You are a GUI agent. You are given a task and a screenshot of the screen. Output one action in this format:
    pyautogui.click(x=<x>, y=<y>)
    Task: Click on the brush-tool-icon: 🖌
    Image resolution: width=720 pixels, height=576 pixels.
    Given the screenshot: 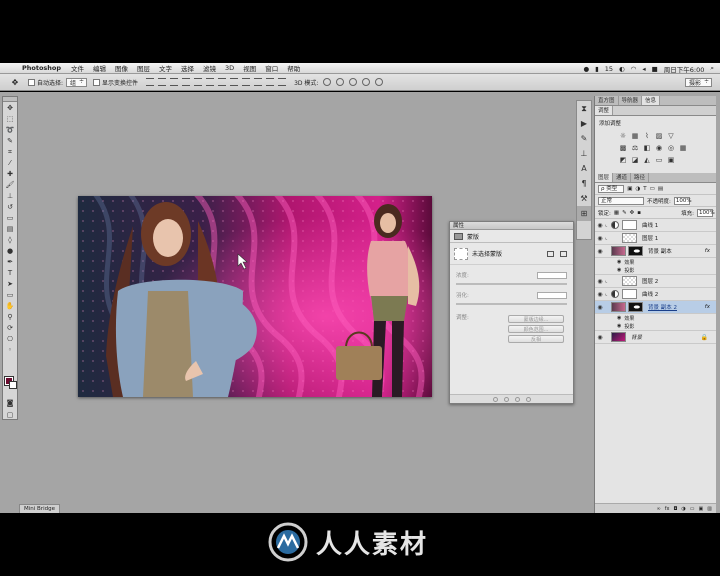 What is the action you would take?
    pyautogui.click(x=10, y=185)
    